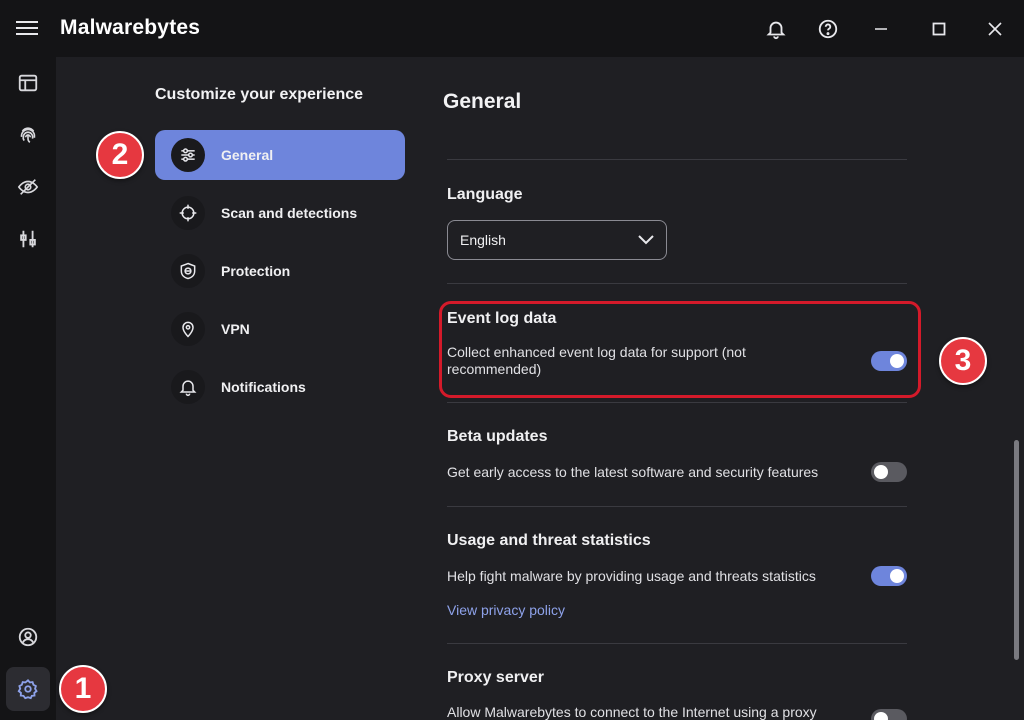 The height and width of the screenshot is (720, 1024). What do you see at coordinates (557, 240) in the screenshot?
I see `language-select: English` at bounding box center [557, 240].